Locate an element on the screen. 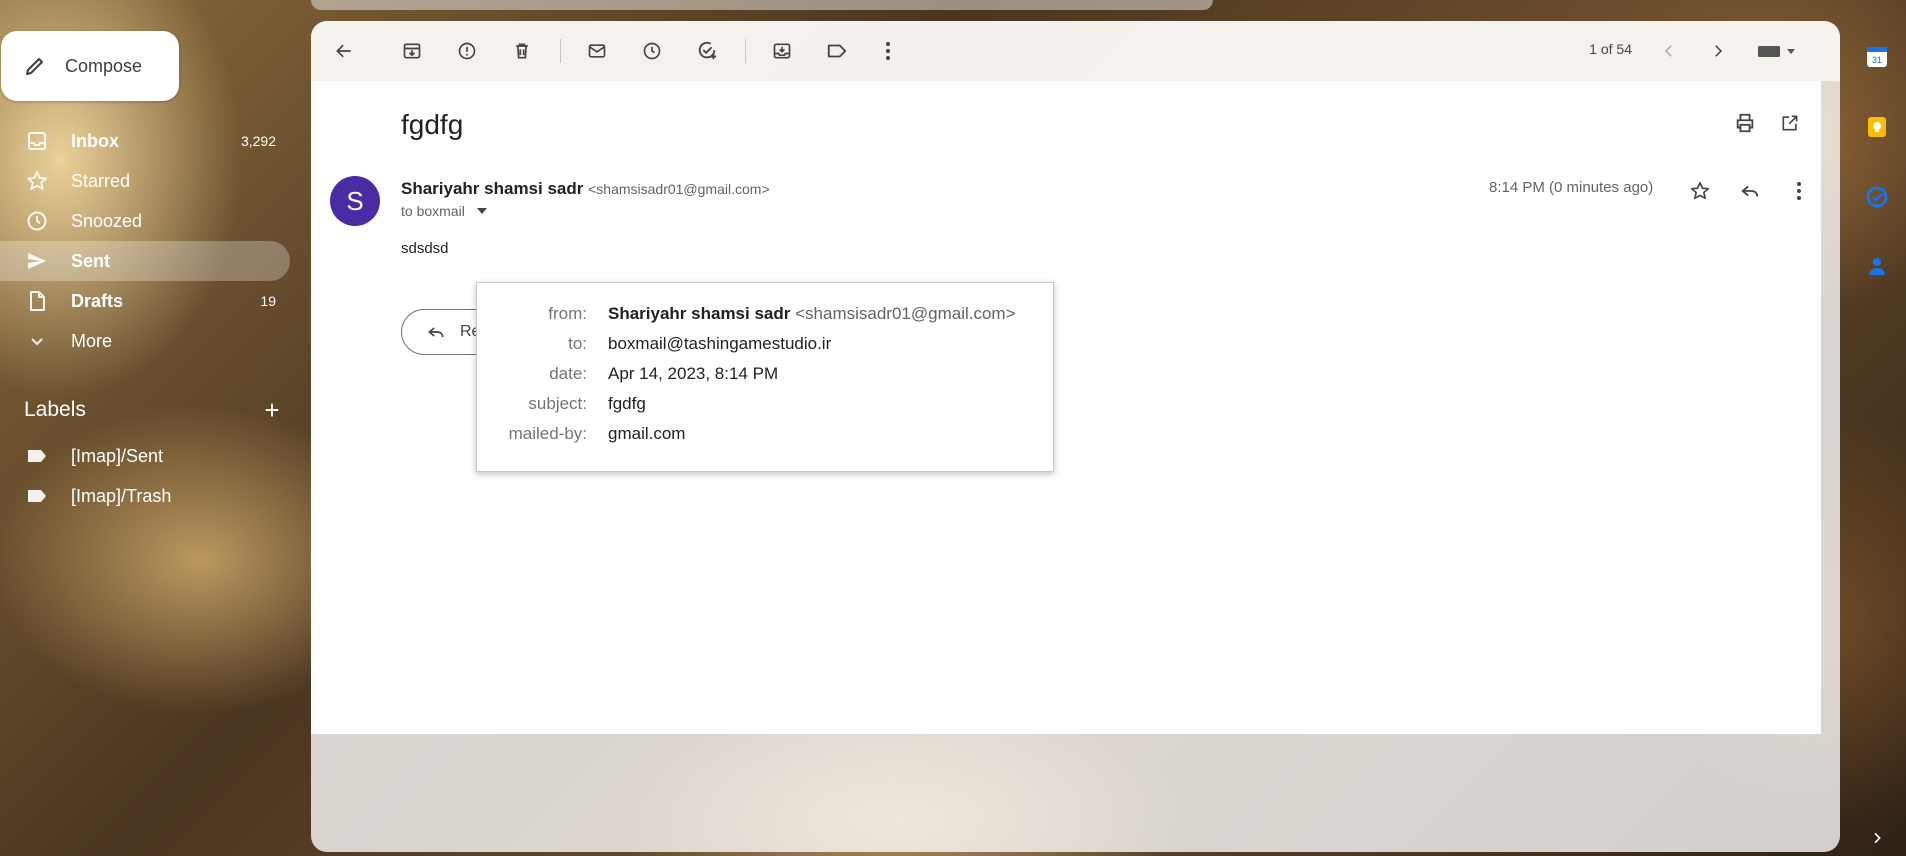  sidebar-item-starred: Starred is located at coordinates (145, 181).